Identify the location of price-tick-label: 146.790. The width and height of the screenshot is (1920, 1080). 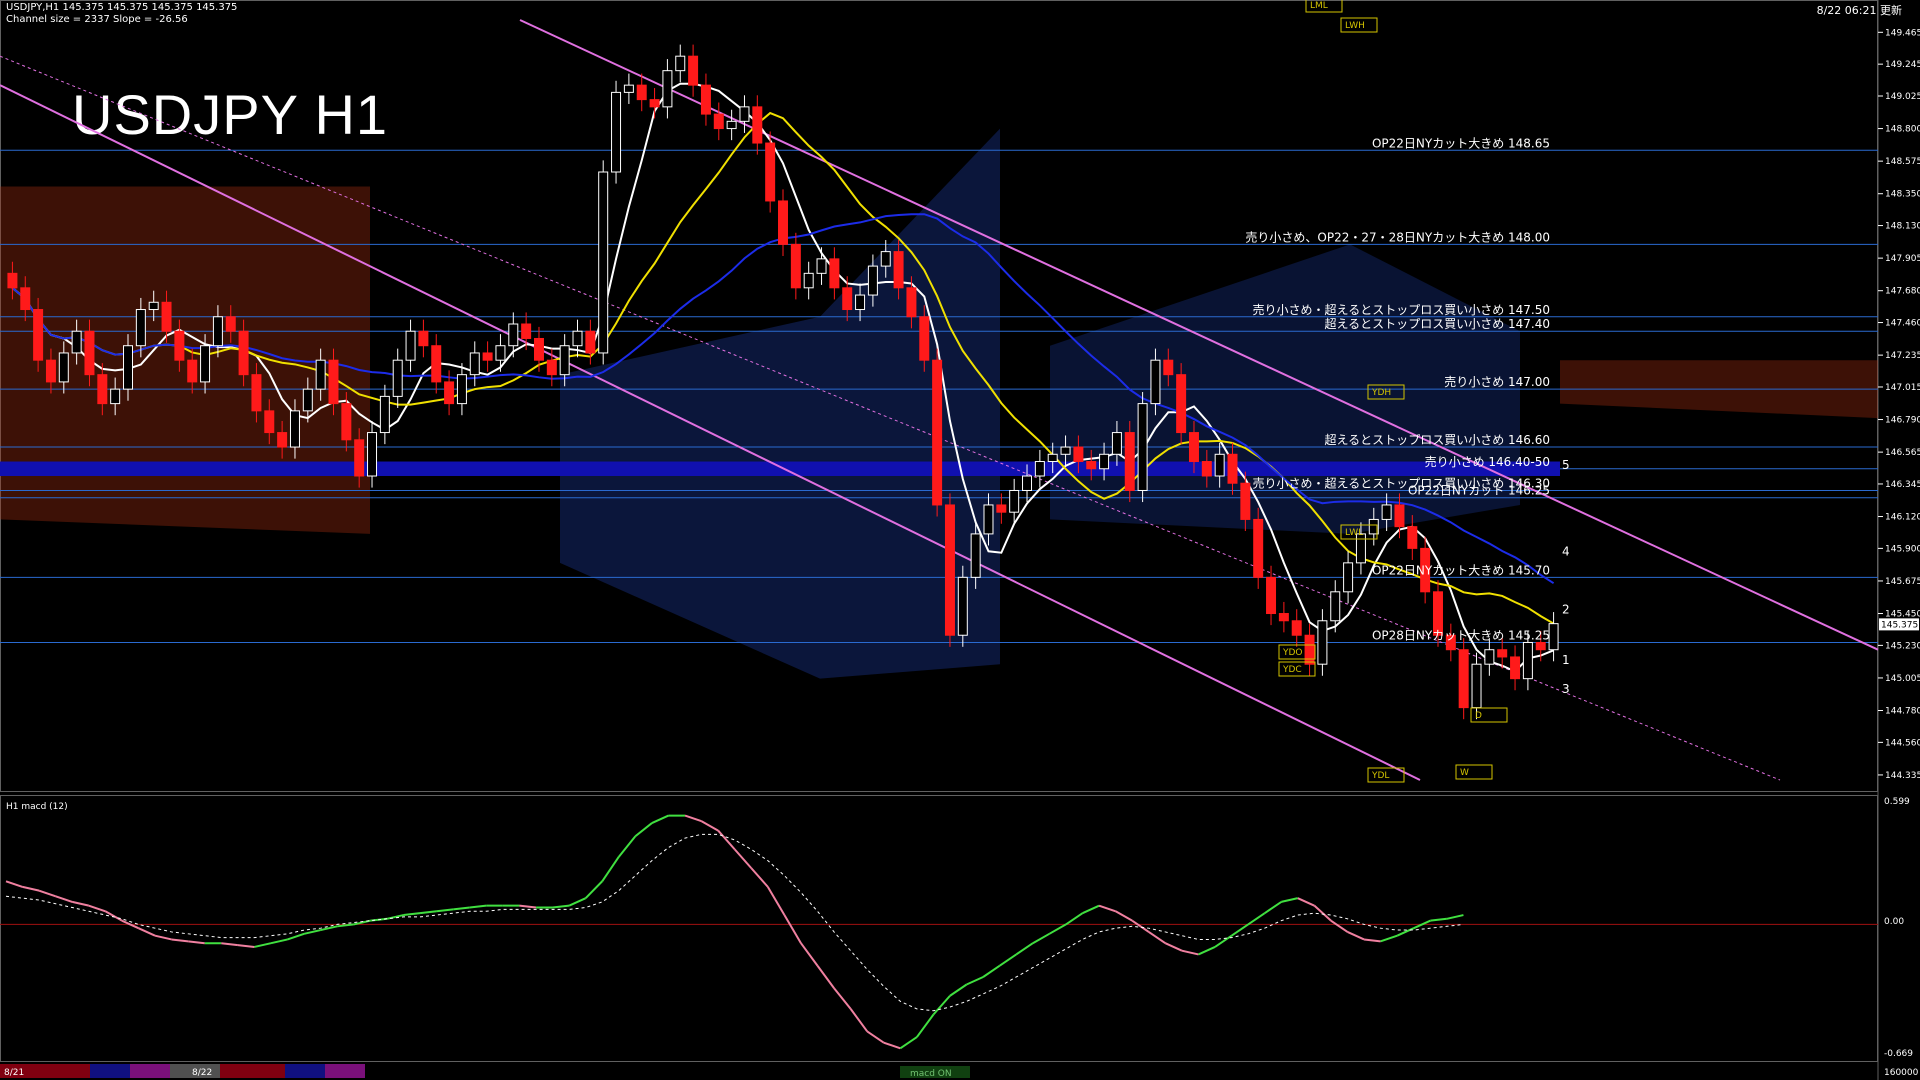
(1902, 421).